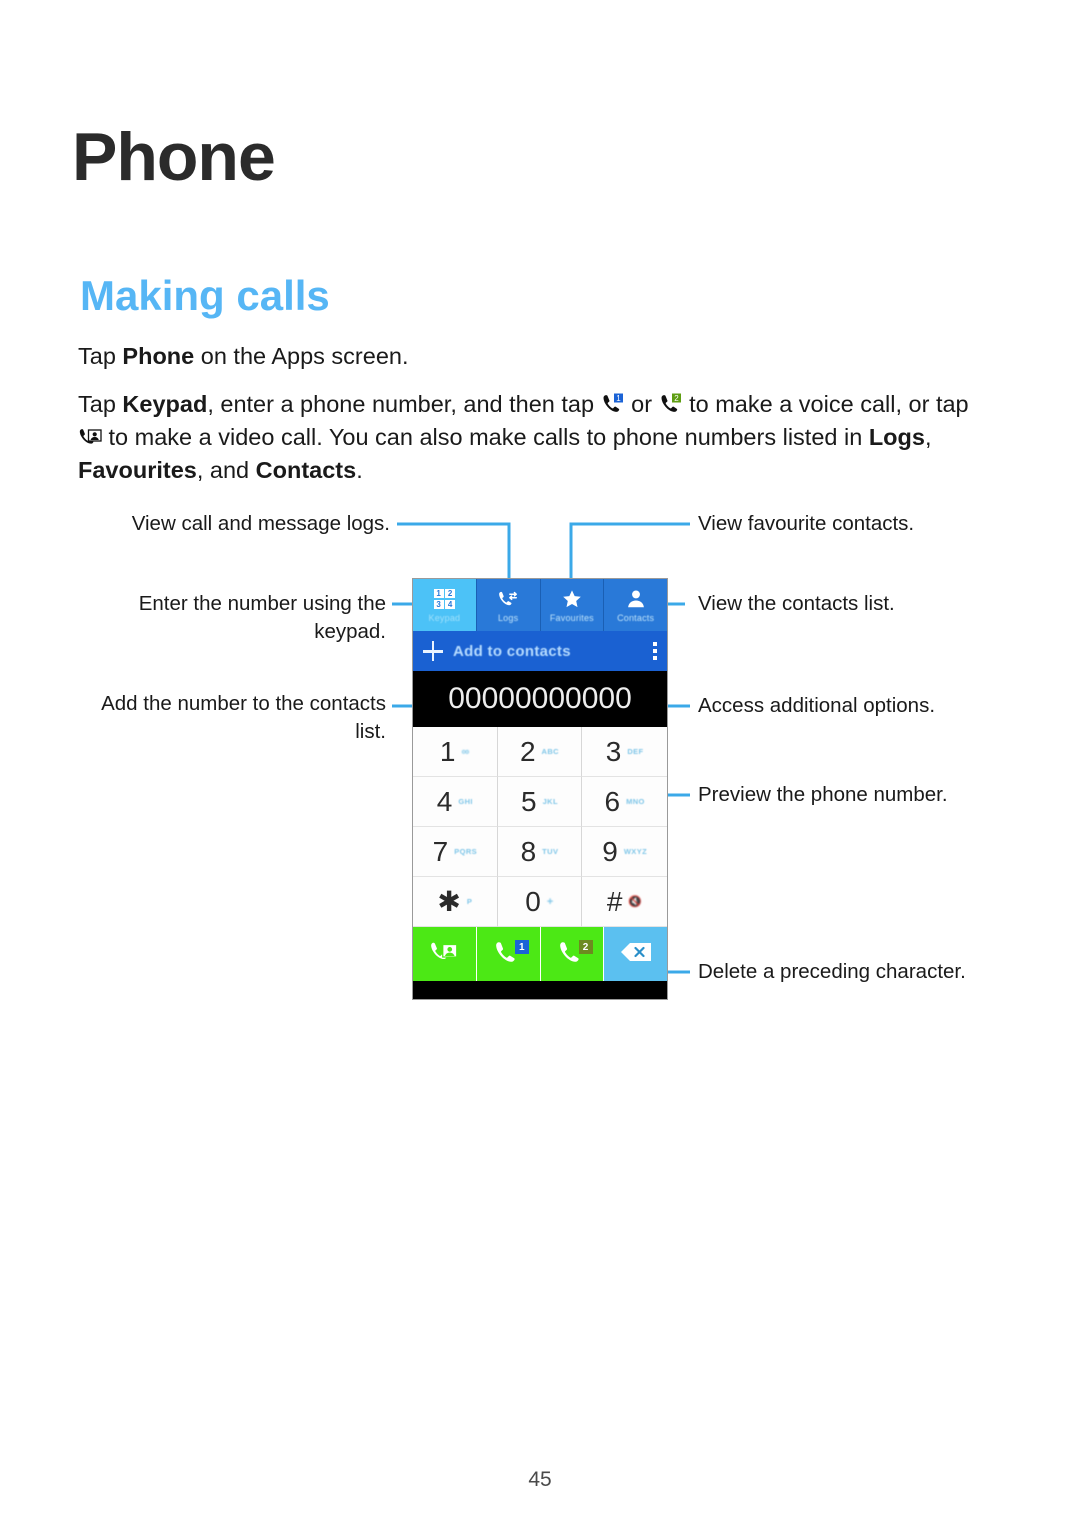 The image size is (1080, 1527). I want to click on tab-favourites-label: Favourites, so click(571, 618).